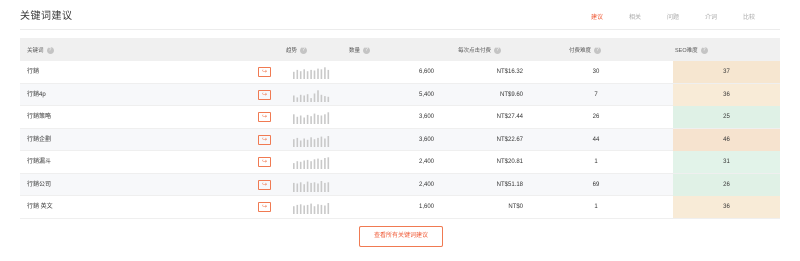 Image resolution: width=800 pixels, height=261 pixels. What do you see at coordinates (360, 50) in the screenshot?
I see `column-header-volume: 数量?` at bounding box center [360, 50].